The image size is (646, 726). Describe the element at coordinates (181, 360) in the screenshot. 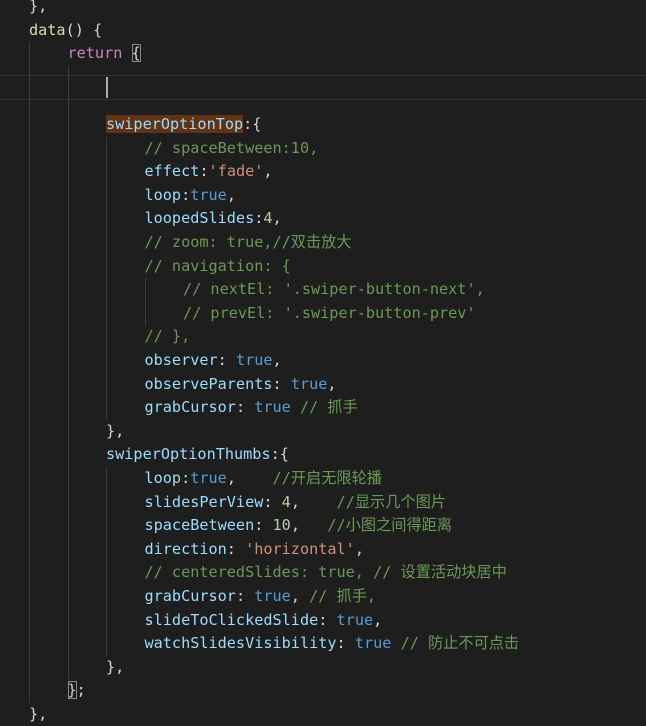

I see `code-token: observer` at that location.